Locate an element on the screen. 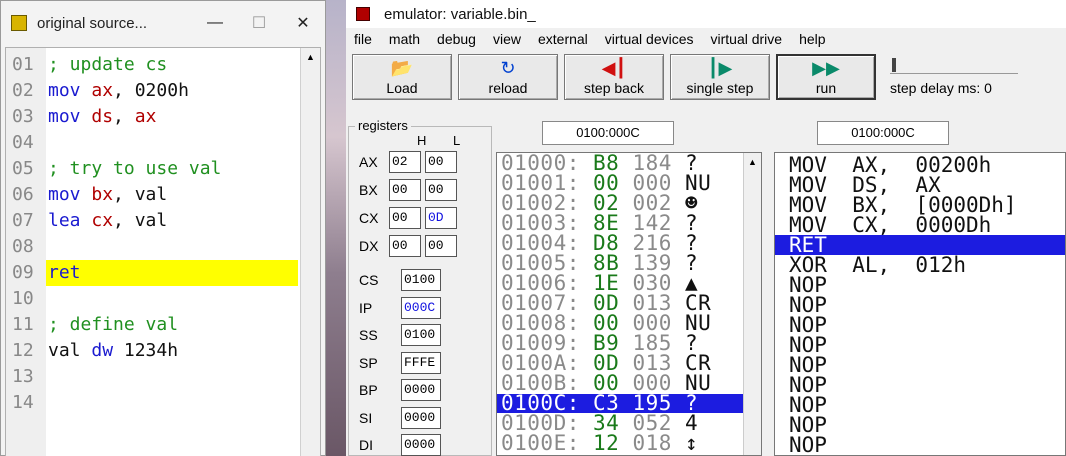 The image size is (1066, 456). menu-item-virtual-devices: virtual devices is located at coordinates (649, 39).